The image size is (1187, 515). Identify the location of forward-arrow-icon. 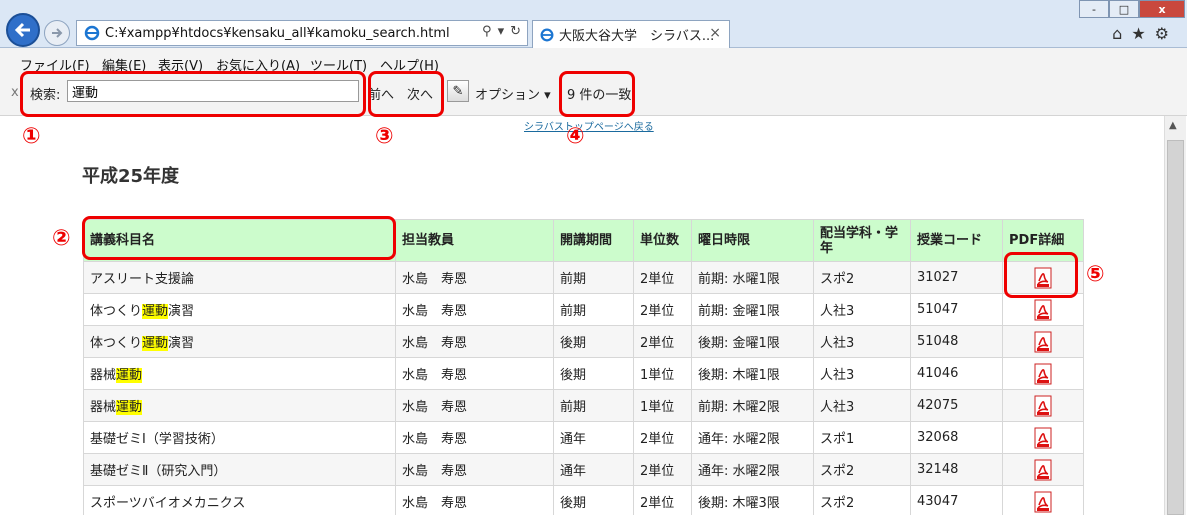
(57, 33).